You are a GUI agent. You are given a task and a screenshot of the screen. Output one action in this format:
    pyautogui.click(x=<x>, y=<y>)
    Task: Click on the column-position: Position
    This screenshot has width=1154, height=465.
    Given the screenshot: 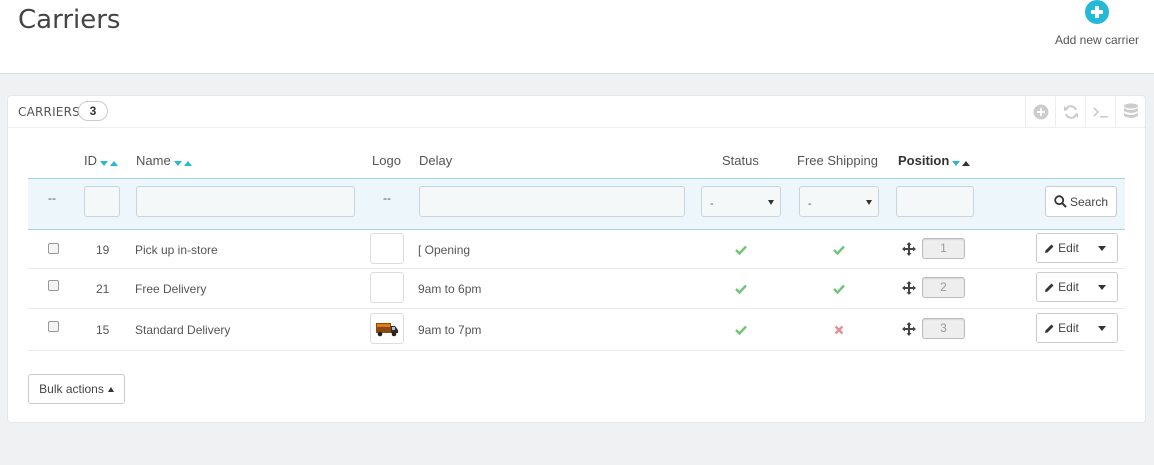 What is the action you would take?
    pyautogui.click(x=934, y=161)
    